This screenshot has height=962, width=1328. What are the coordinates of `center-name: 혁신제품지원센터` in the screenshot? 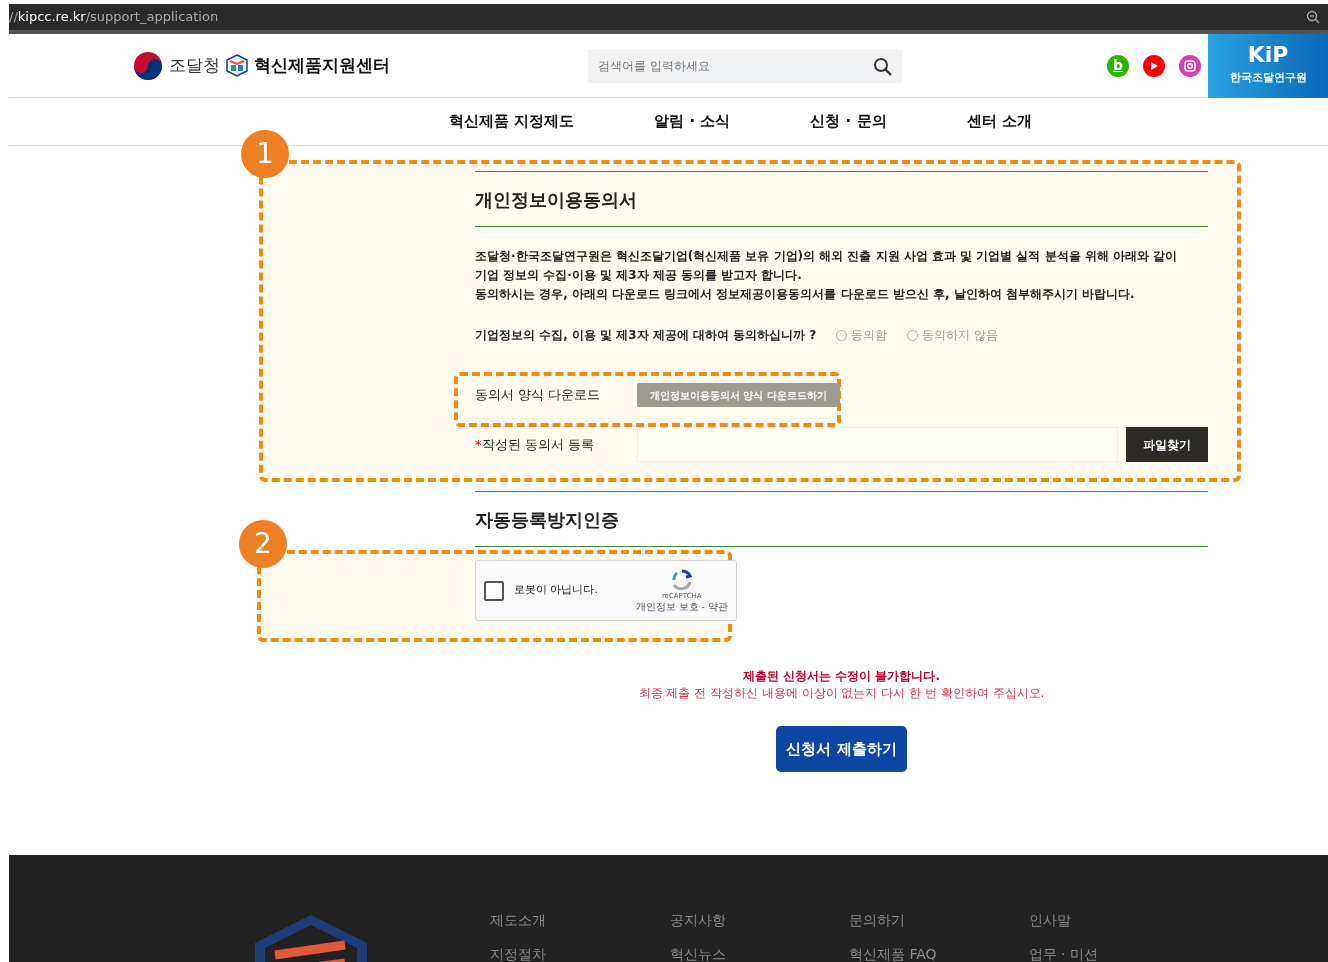 It's located at (322, 65).